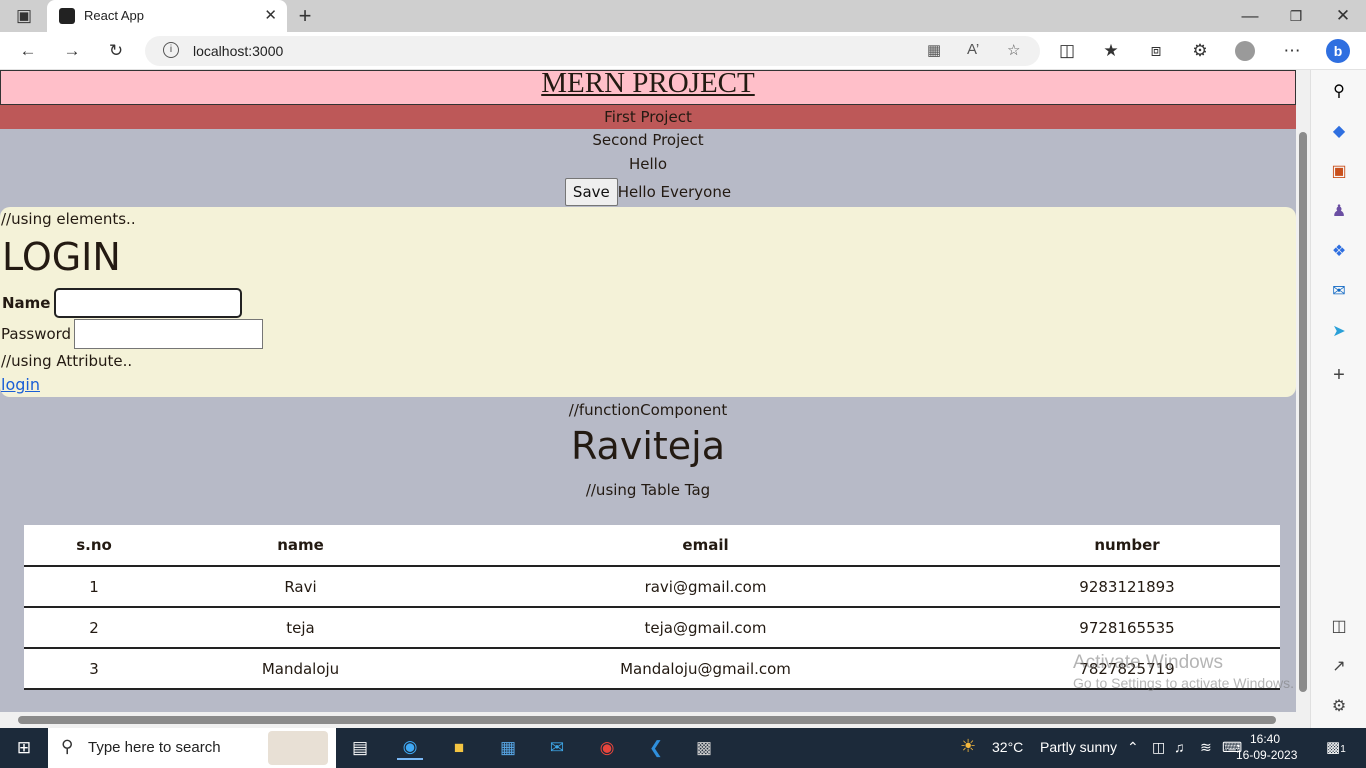 This screenshot has width=1366, height=768. What do you see at coordinates (968, 746) in the screenshot?
I see `weather-icon: ☀` at bounding box center [968, 746].